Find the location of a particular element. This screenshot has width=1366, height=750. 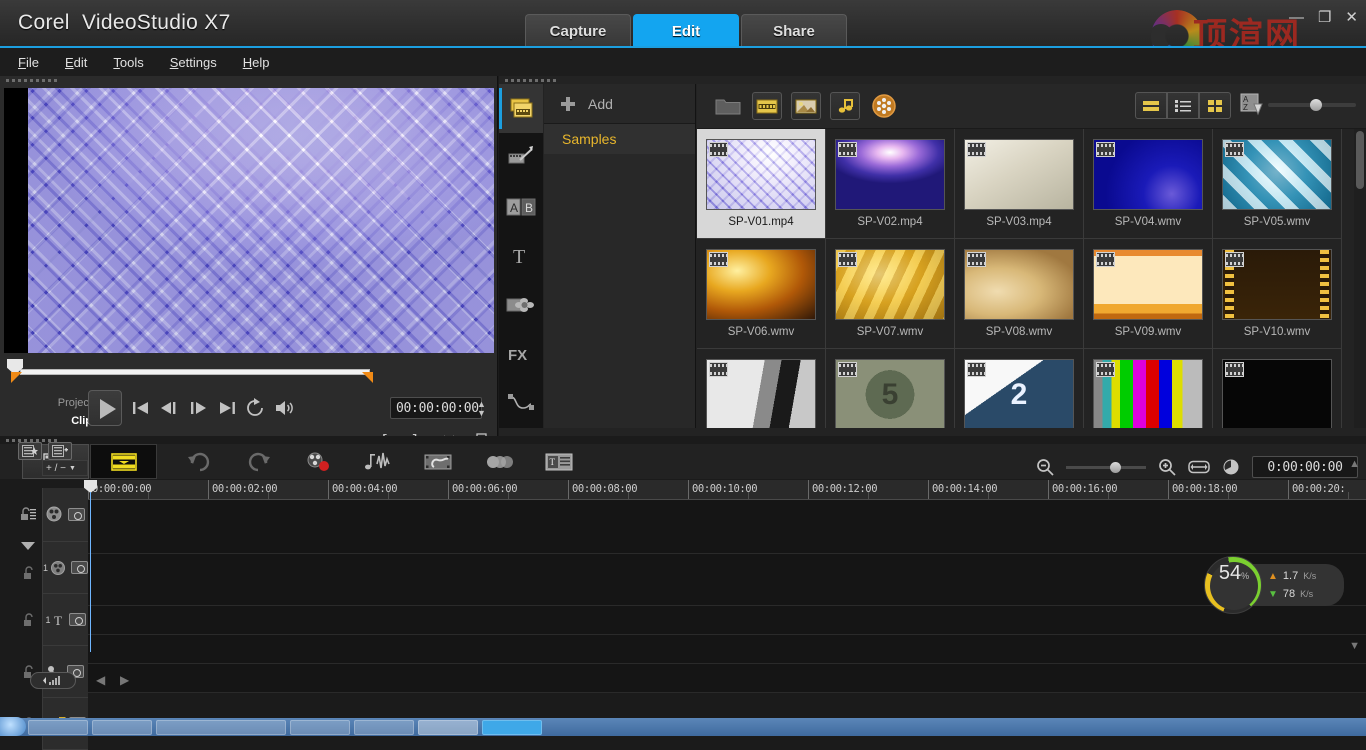

sidebar-item-graphic is located at coordinates (521, 304).